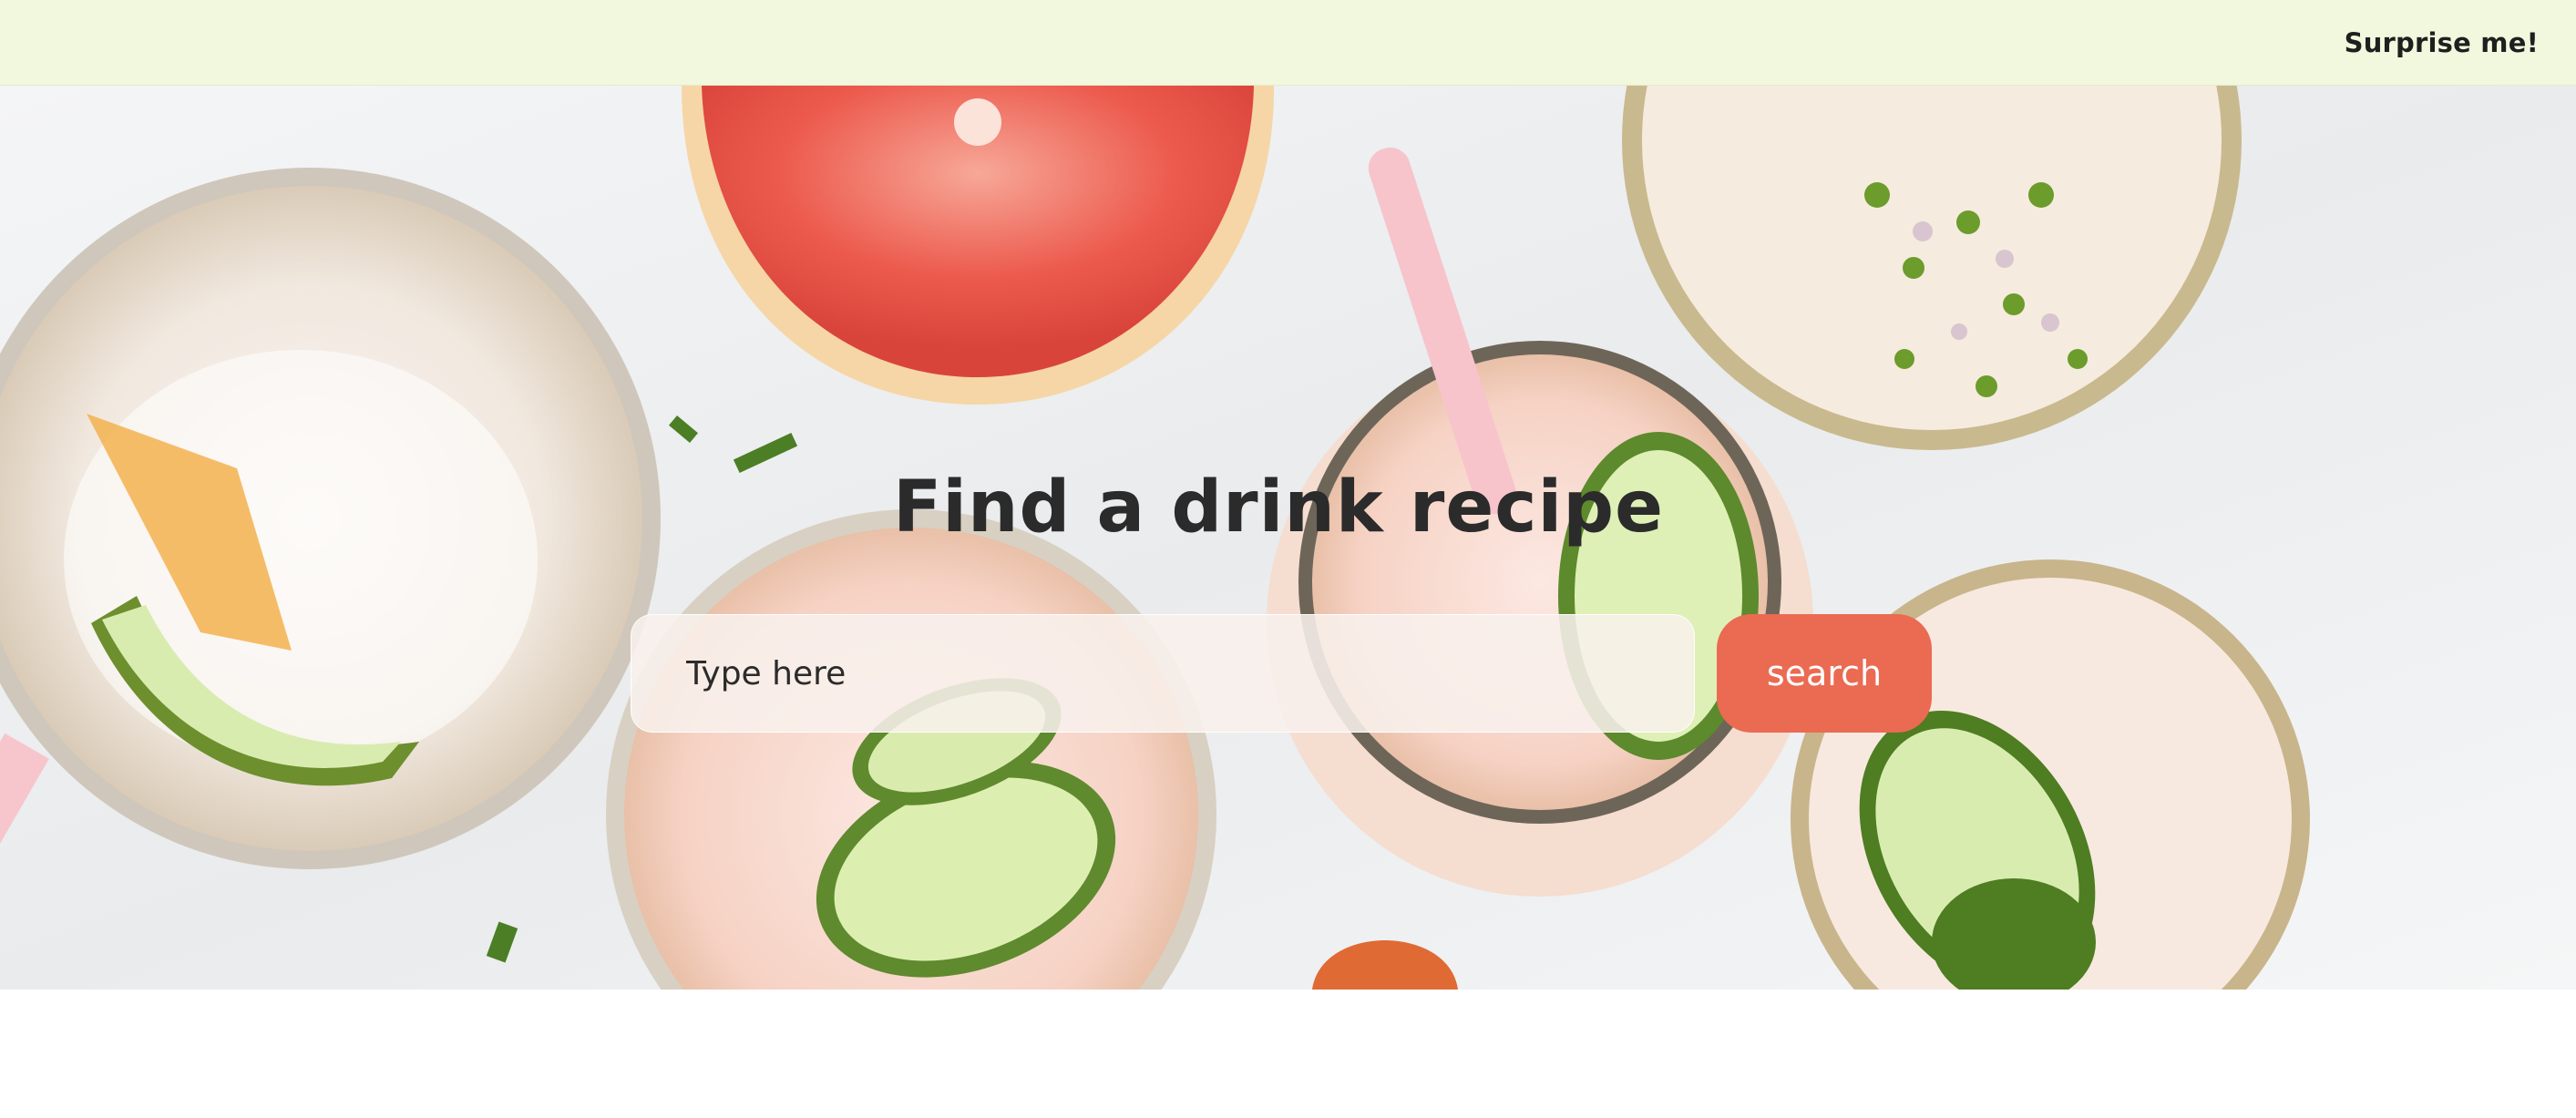 Image resolution: width=2576 pixels, height=1118 pixels. What do you see at coordinates (1825, 673) in the screenshot?
I see `search-button: search` at bounding box center [1825, 673].